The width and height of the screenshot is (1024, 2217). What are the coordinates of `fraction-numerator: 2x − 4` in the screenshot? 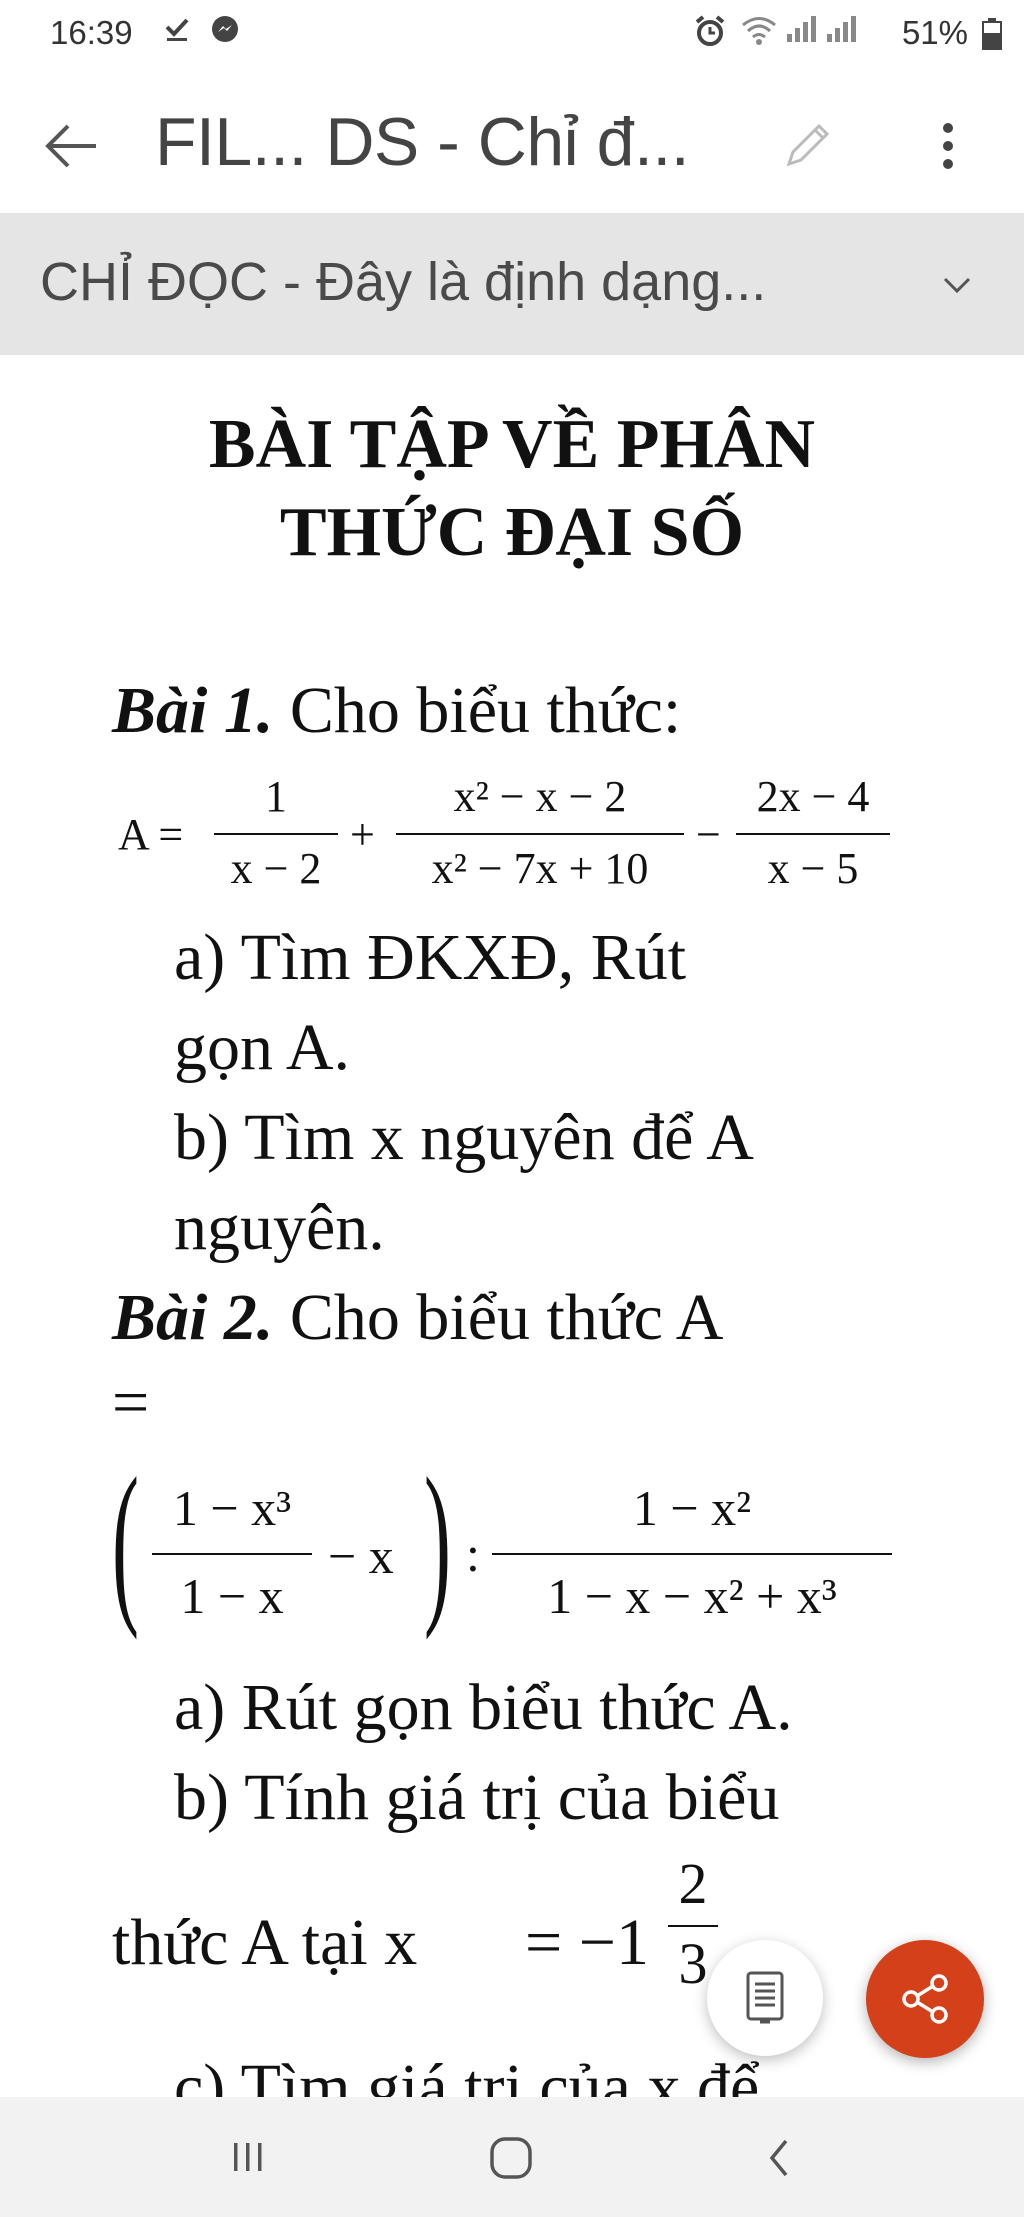 It's located at (813, 796).